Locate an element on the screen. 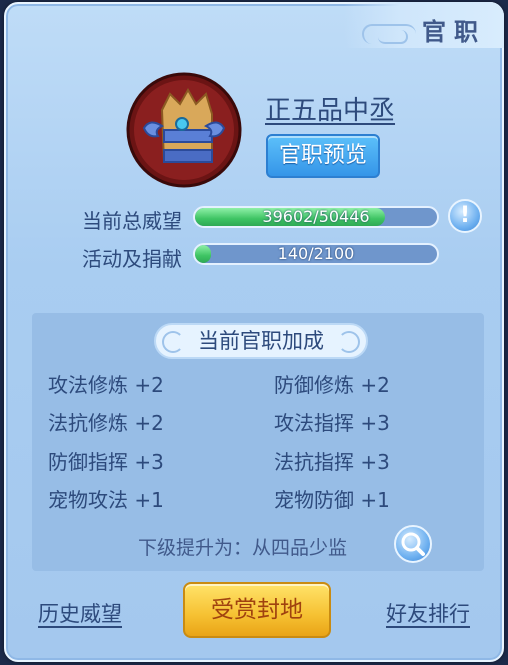 The image size is (508, 665). title-bar: 官职 is located at coordinates (424, 25).